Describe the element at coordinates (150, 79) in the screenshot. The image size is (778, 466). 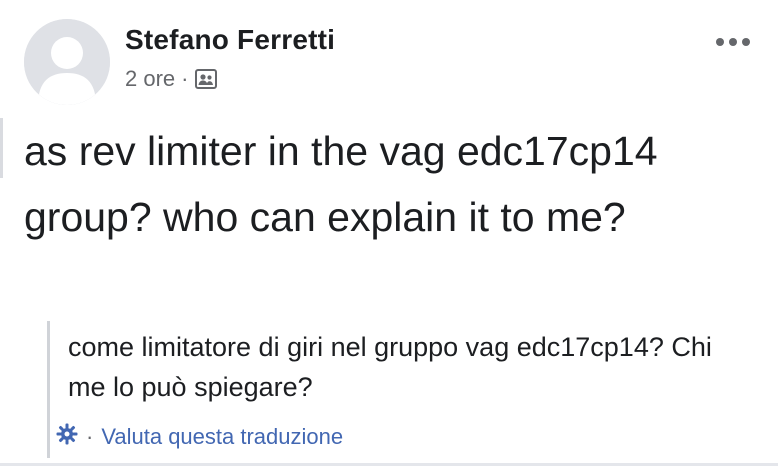
I see `post-timestamp: 2 ore` at that location.